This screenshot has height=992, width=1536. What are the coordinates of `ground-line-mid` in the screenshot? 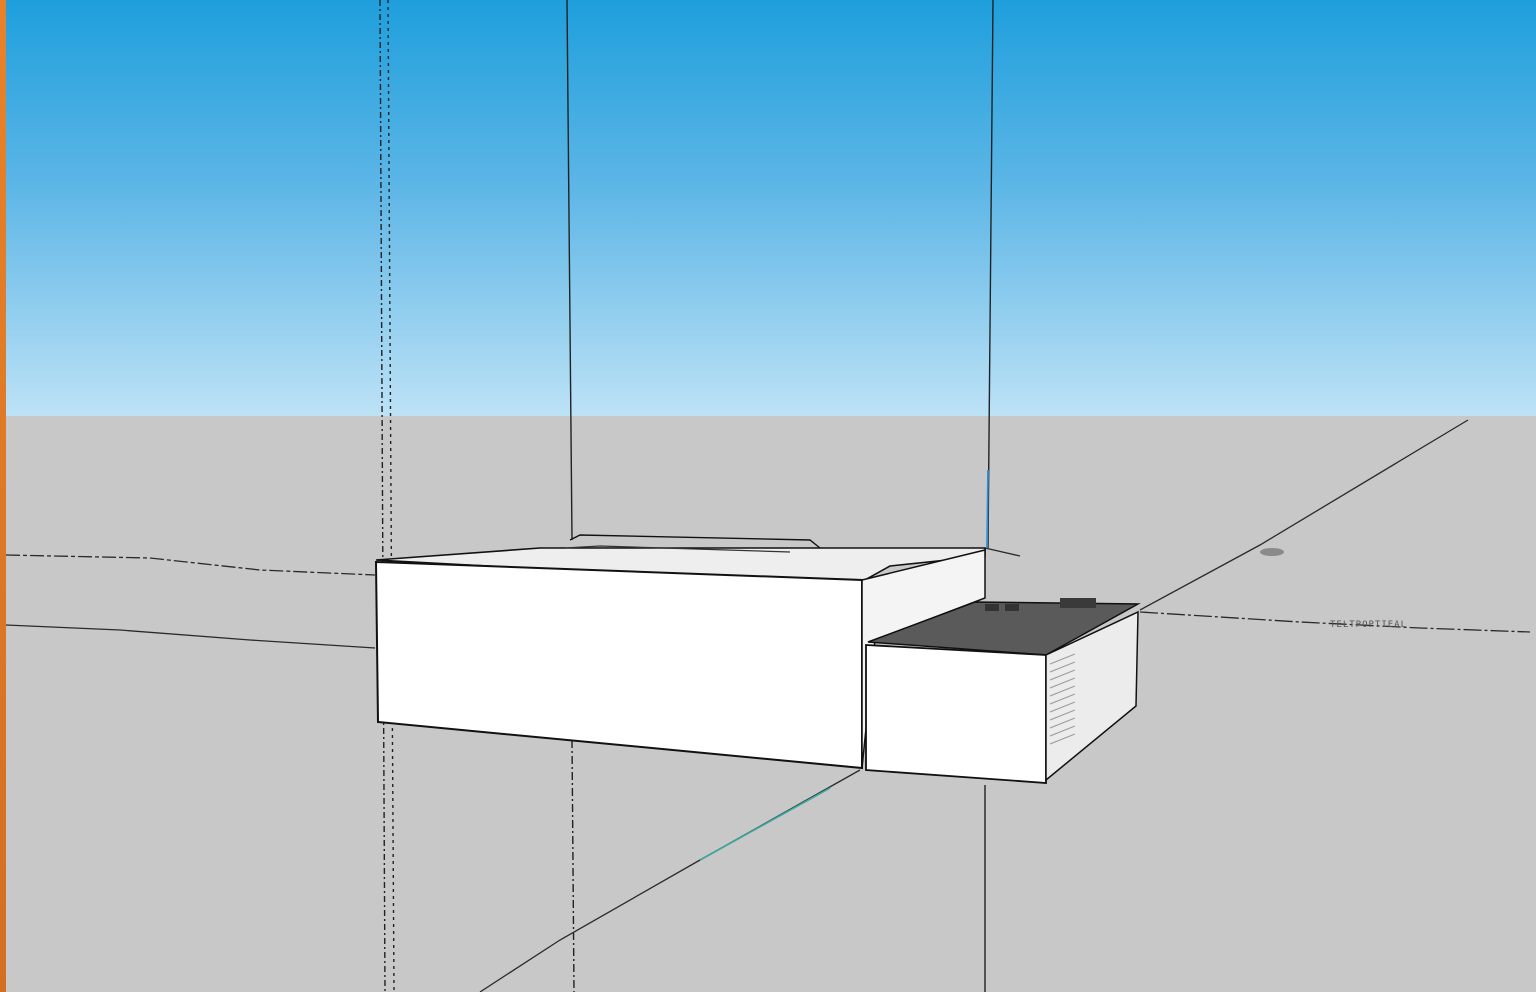 It's located at (1002, 552).